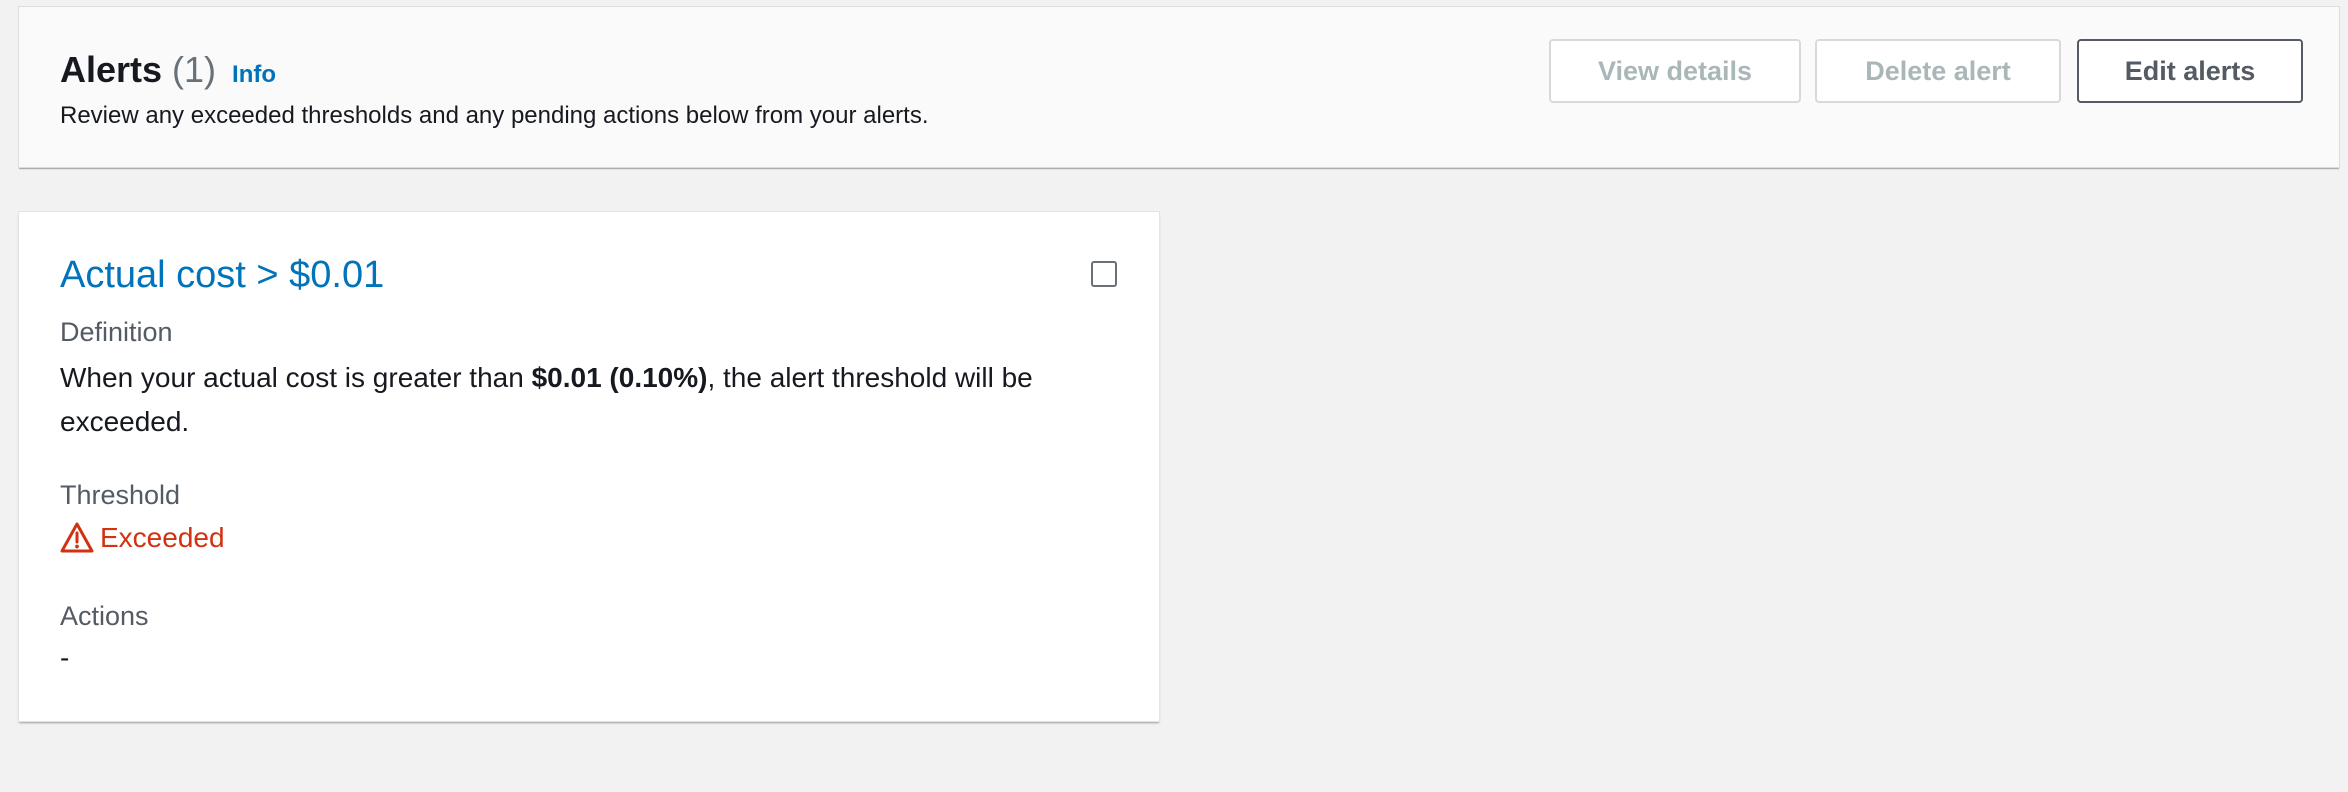  What do you see at coordinates (296, 377) in the screenshot?
I see `definition-prefix: When your actual cost is greater than` at bounding box center [296, 377].